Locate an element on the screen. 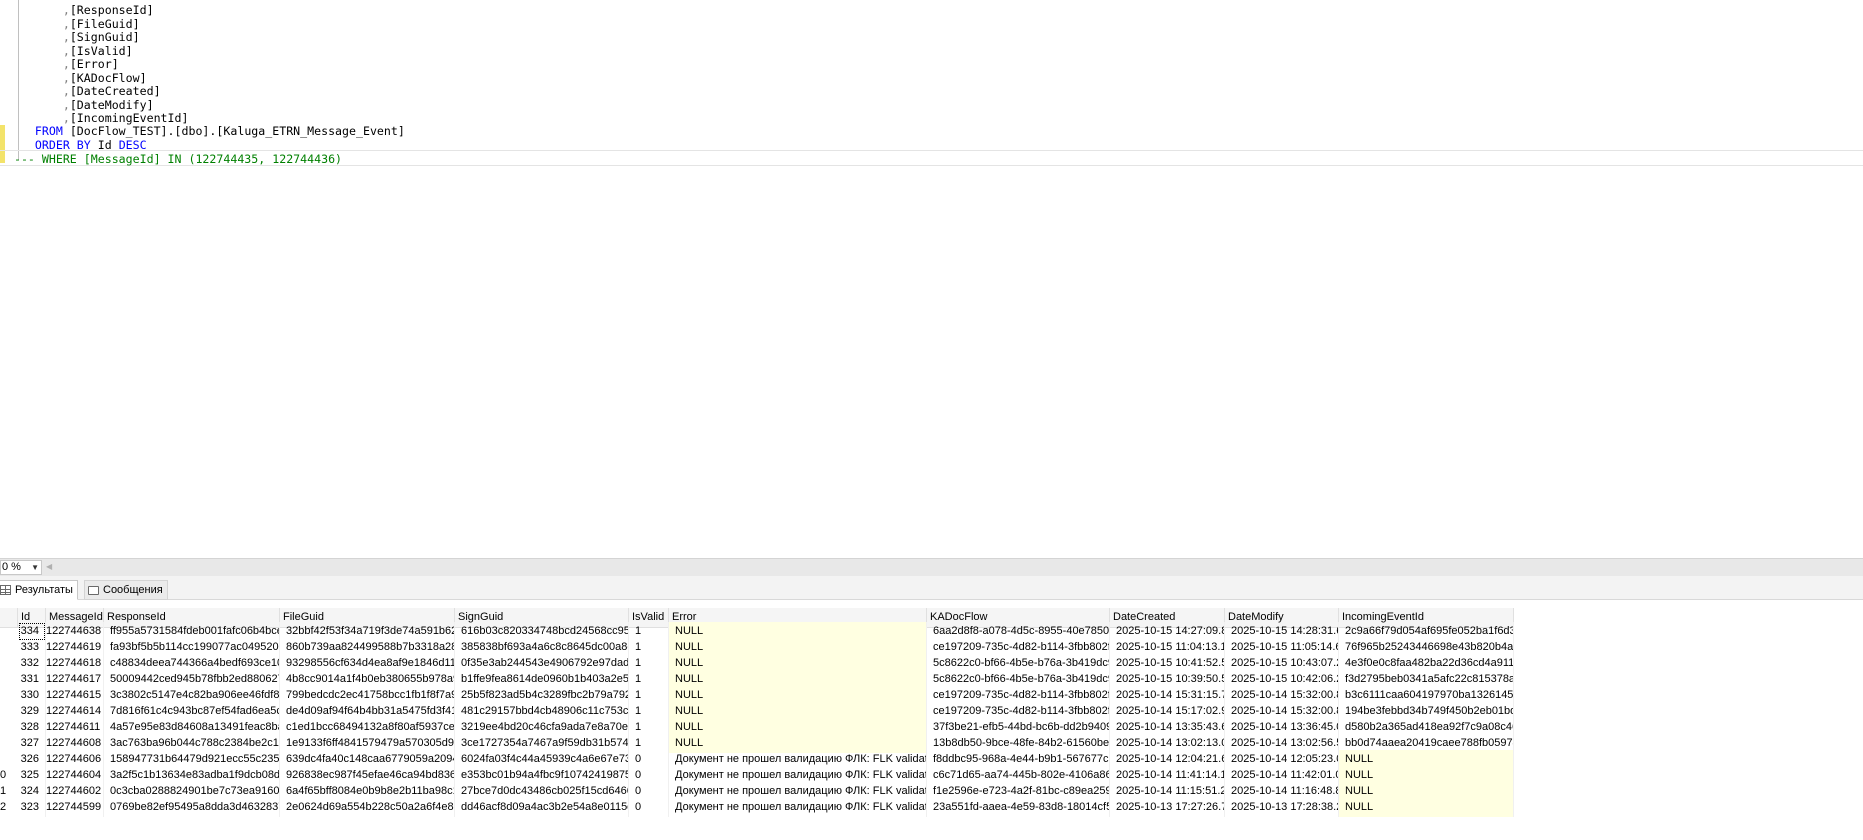  zoom-value: 0 % is located at coordinates (11, 567).